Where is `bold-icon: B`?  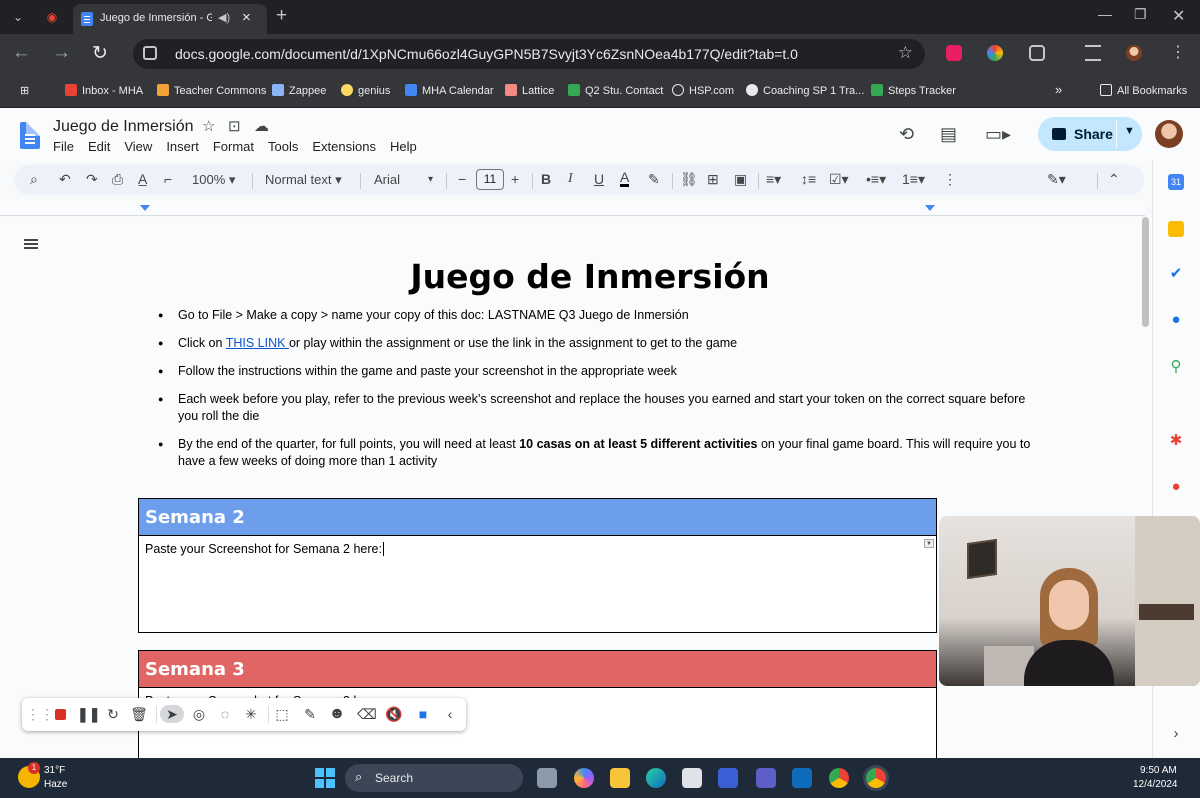
bold-icon: B is located at coordinates (546, 179).